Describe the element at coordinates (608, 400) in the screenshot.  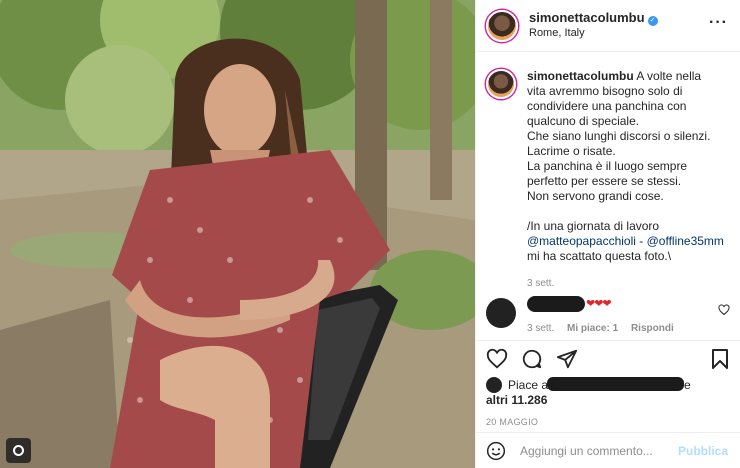
I see `likes-count: altri 11.286` at that location.